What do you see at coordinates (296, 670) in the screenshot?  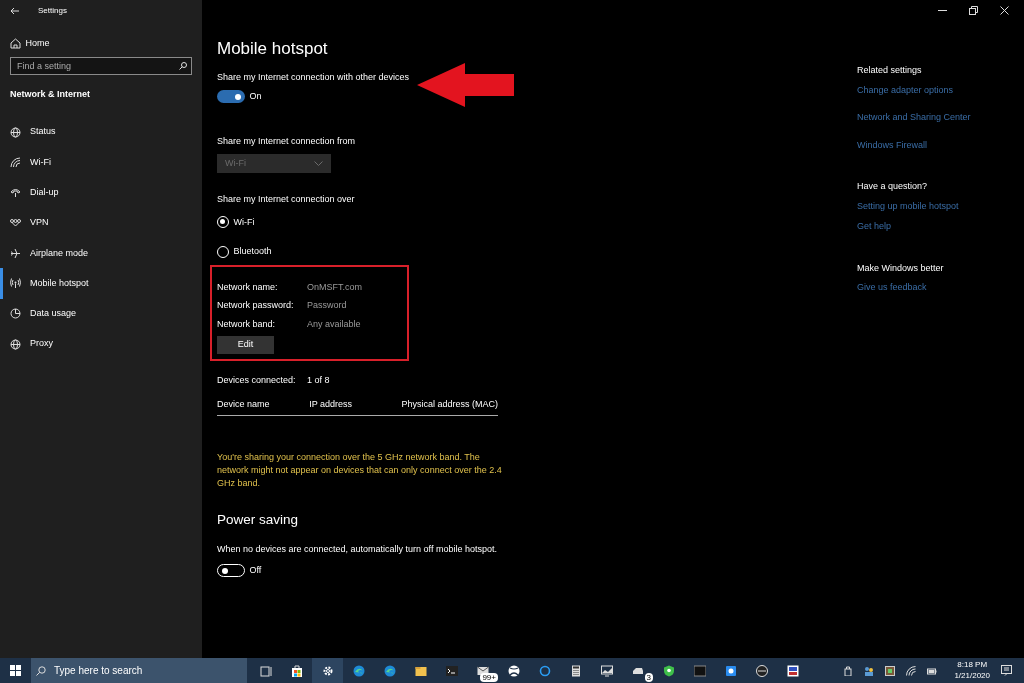 I see `shopping-bag-icon` at bounding box center [296, 670].